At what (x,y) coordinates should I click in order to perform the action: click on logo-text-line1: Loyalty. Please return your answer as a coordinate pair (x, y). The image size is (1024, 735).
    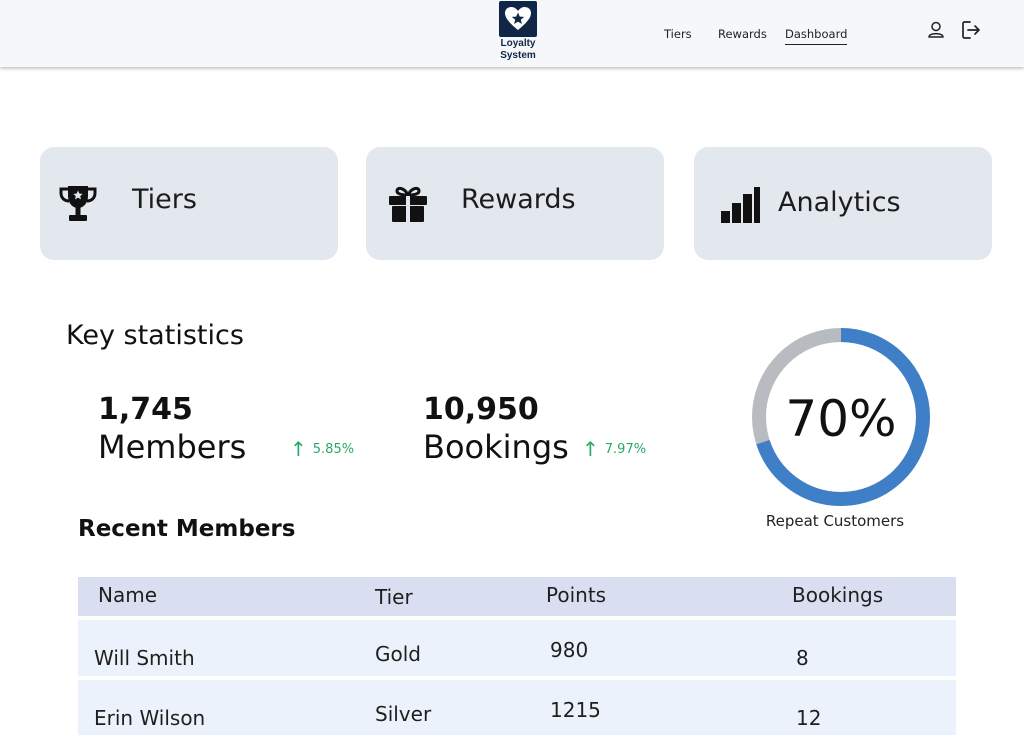
    Looking at the image, I should click on (518, 43).